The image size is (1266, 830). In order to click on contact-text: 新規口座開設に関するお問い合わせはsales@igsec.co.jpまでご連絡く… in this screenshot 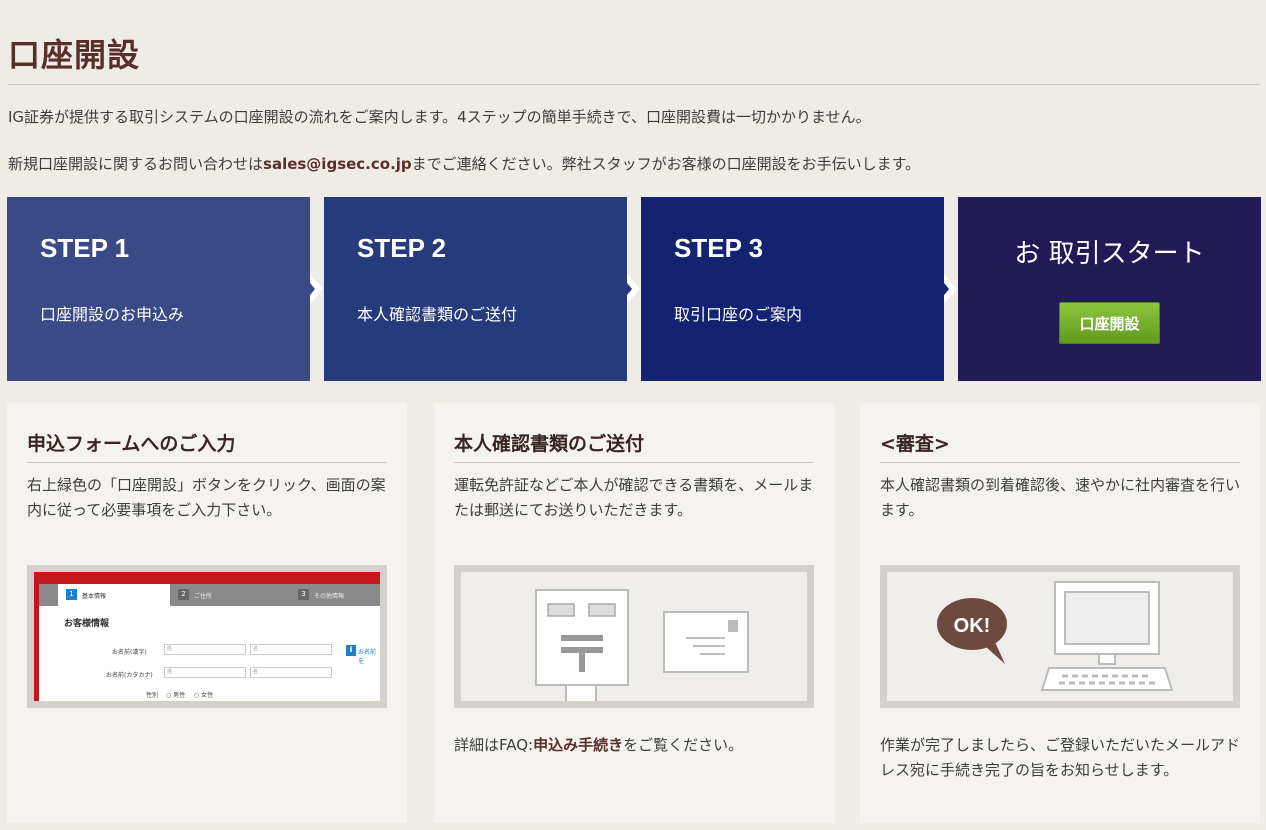, I will do `click(464, 163)`.